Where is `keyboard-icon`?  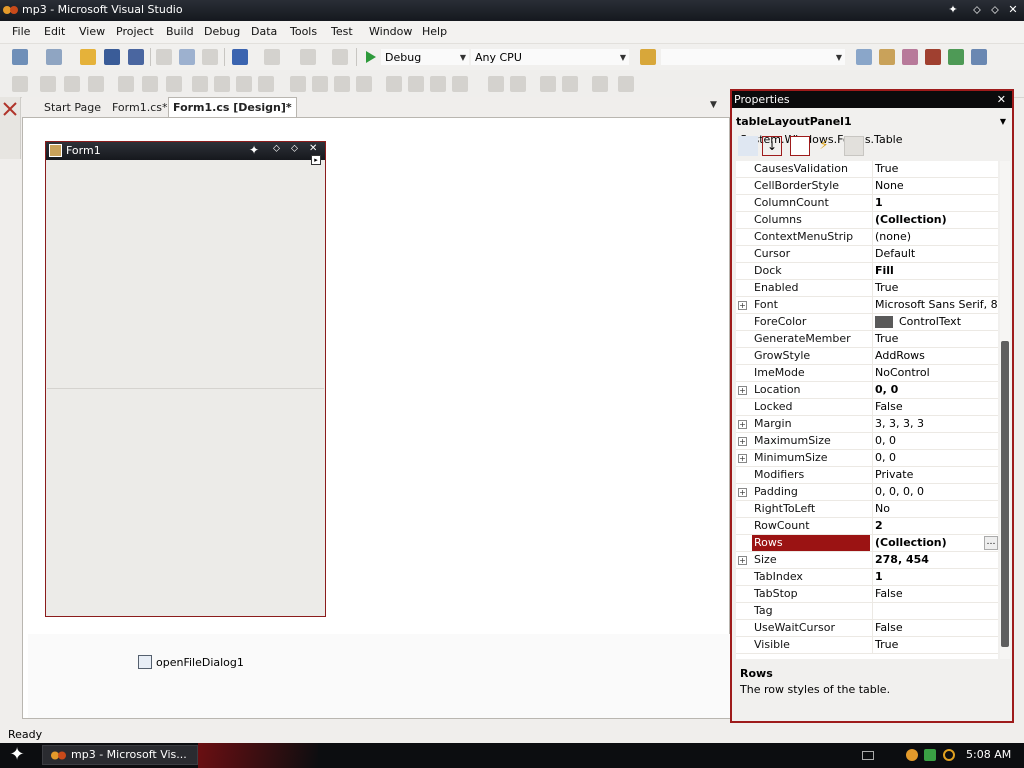 keyboard-icon is located at coordinates (868, 755).